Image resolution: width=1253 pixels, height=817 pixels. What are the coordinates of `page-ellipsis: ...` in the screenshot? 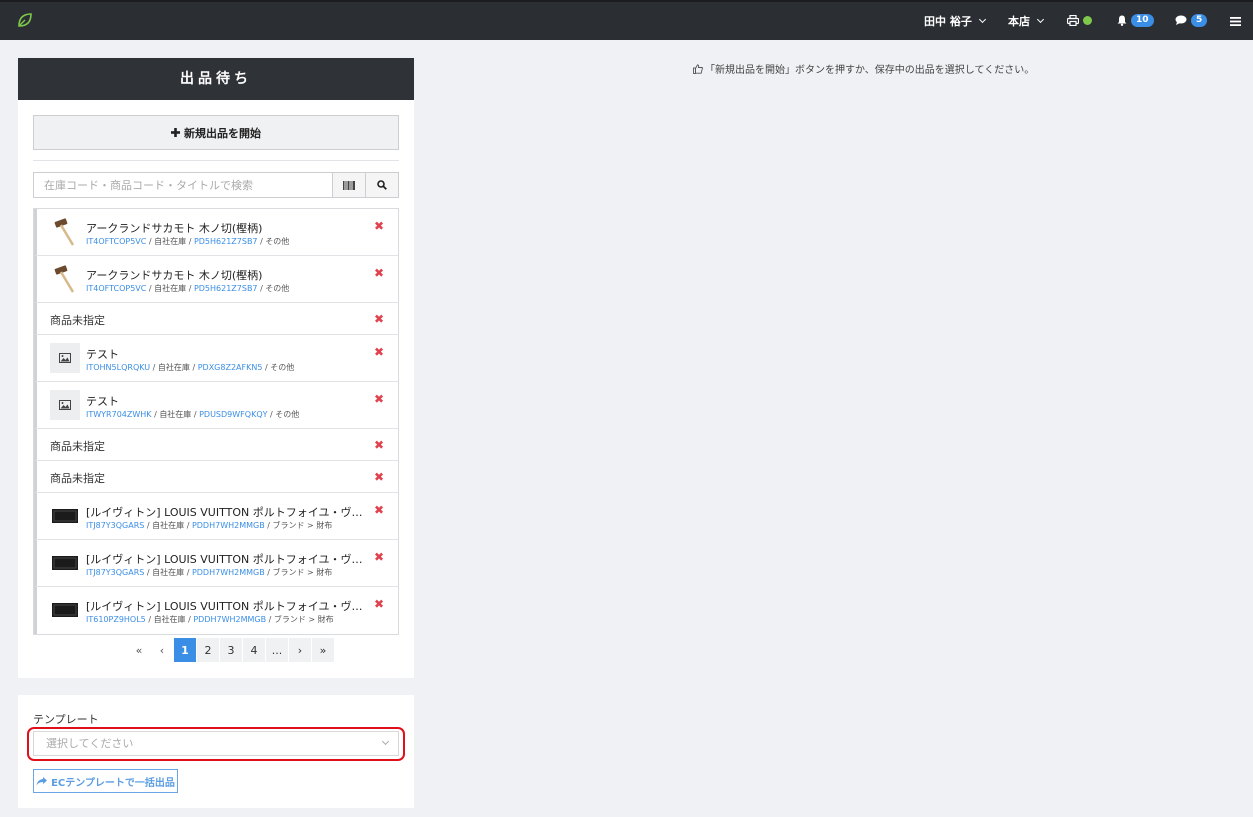 It's located at (277, 650).